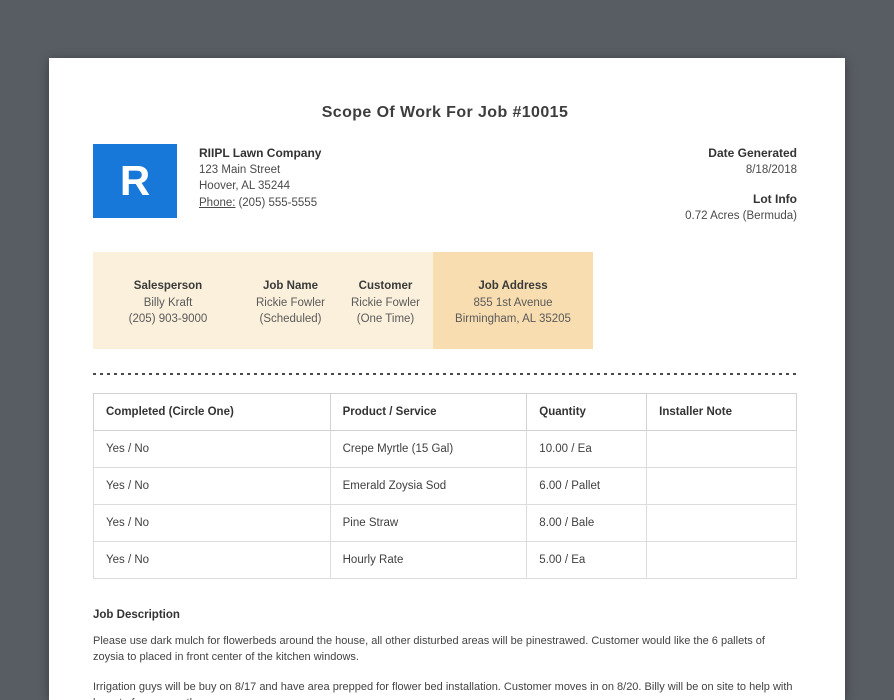 This screenshot has height=700, width=894. I want to click on page-title: Scope Of Work For Job #10015, so click(445, 112).